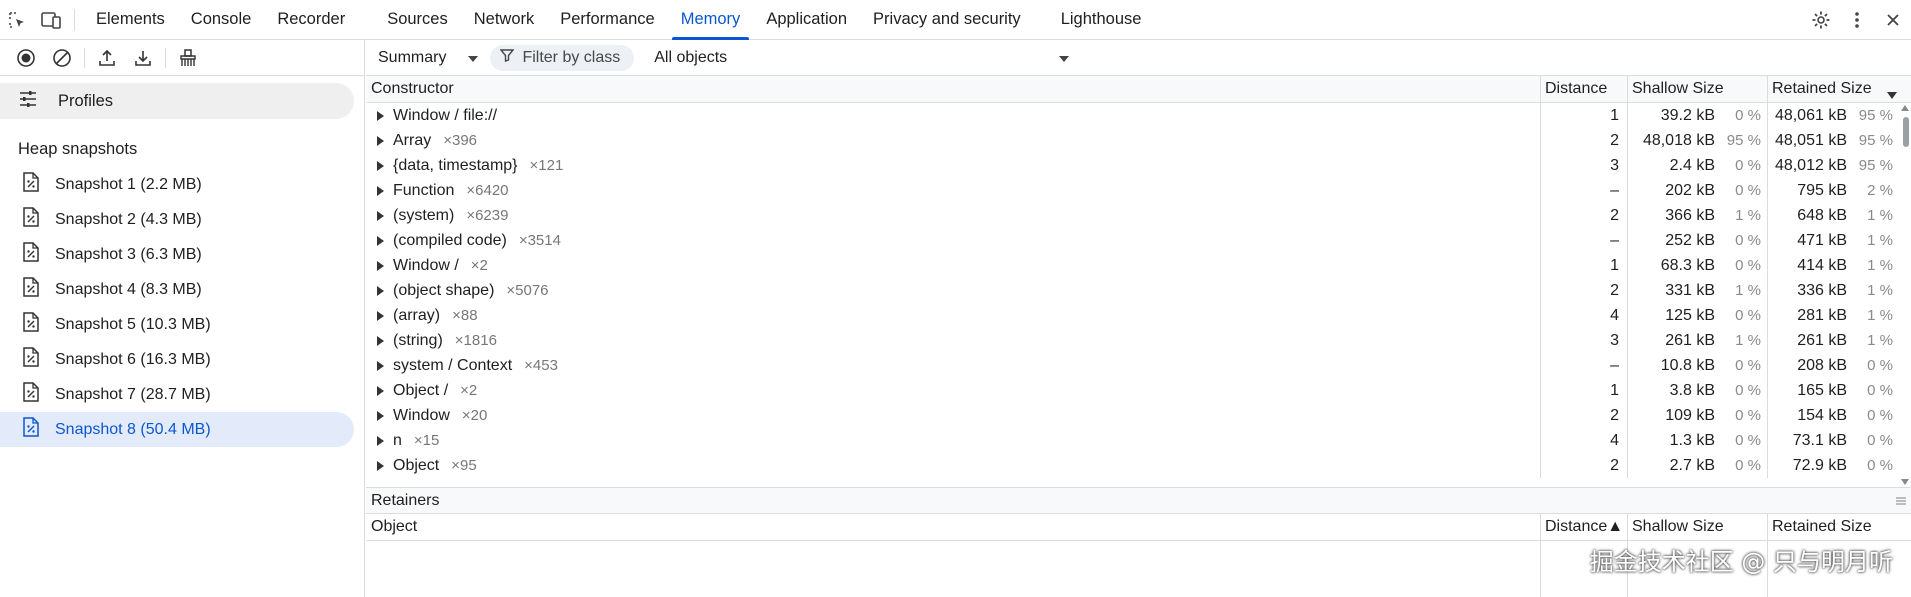 This screenshot has height=597, width=1911. What do you see at coordinates (1139, 315) in the screenshot?
I see `table-row: (array) ×88 4 125 kB 0 % 281 kB 1 %` at bounding box center [1139, 315].